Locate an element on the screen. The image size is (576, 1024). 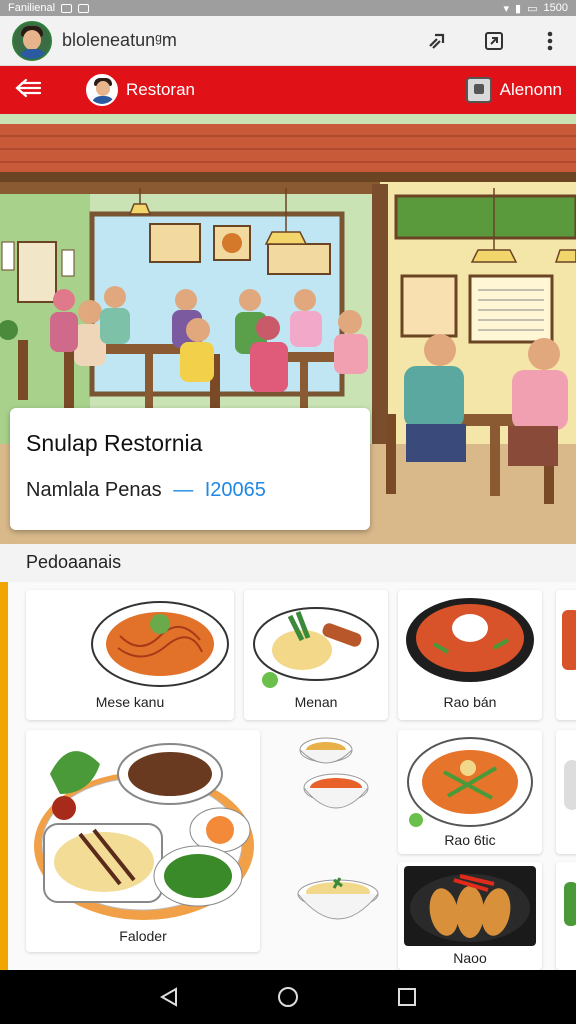
back-triangle-icon is located at coordinates (169, 997).